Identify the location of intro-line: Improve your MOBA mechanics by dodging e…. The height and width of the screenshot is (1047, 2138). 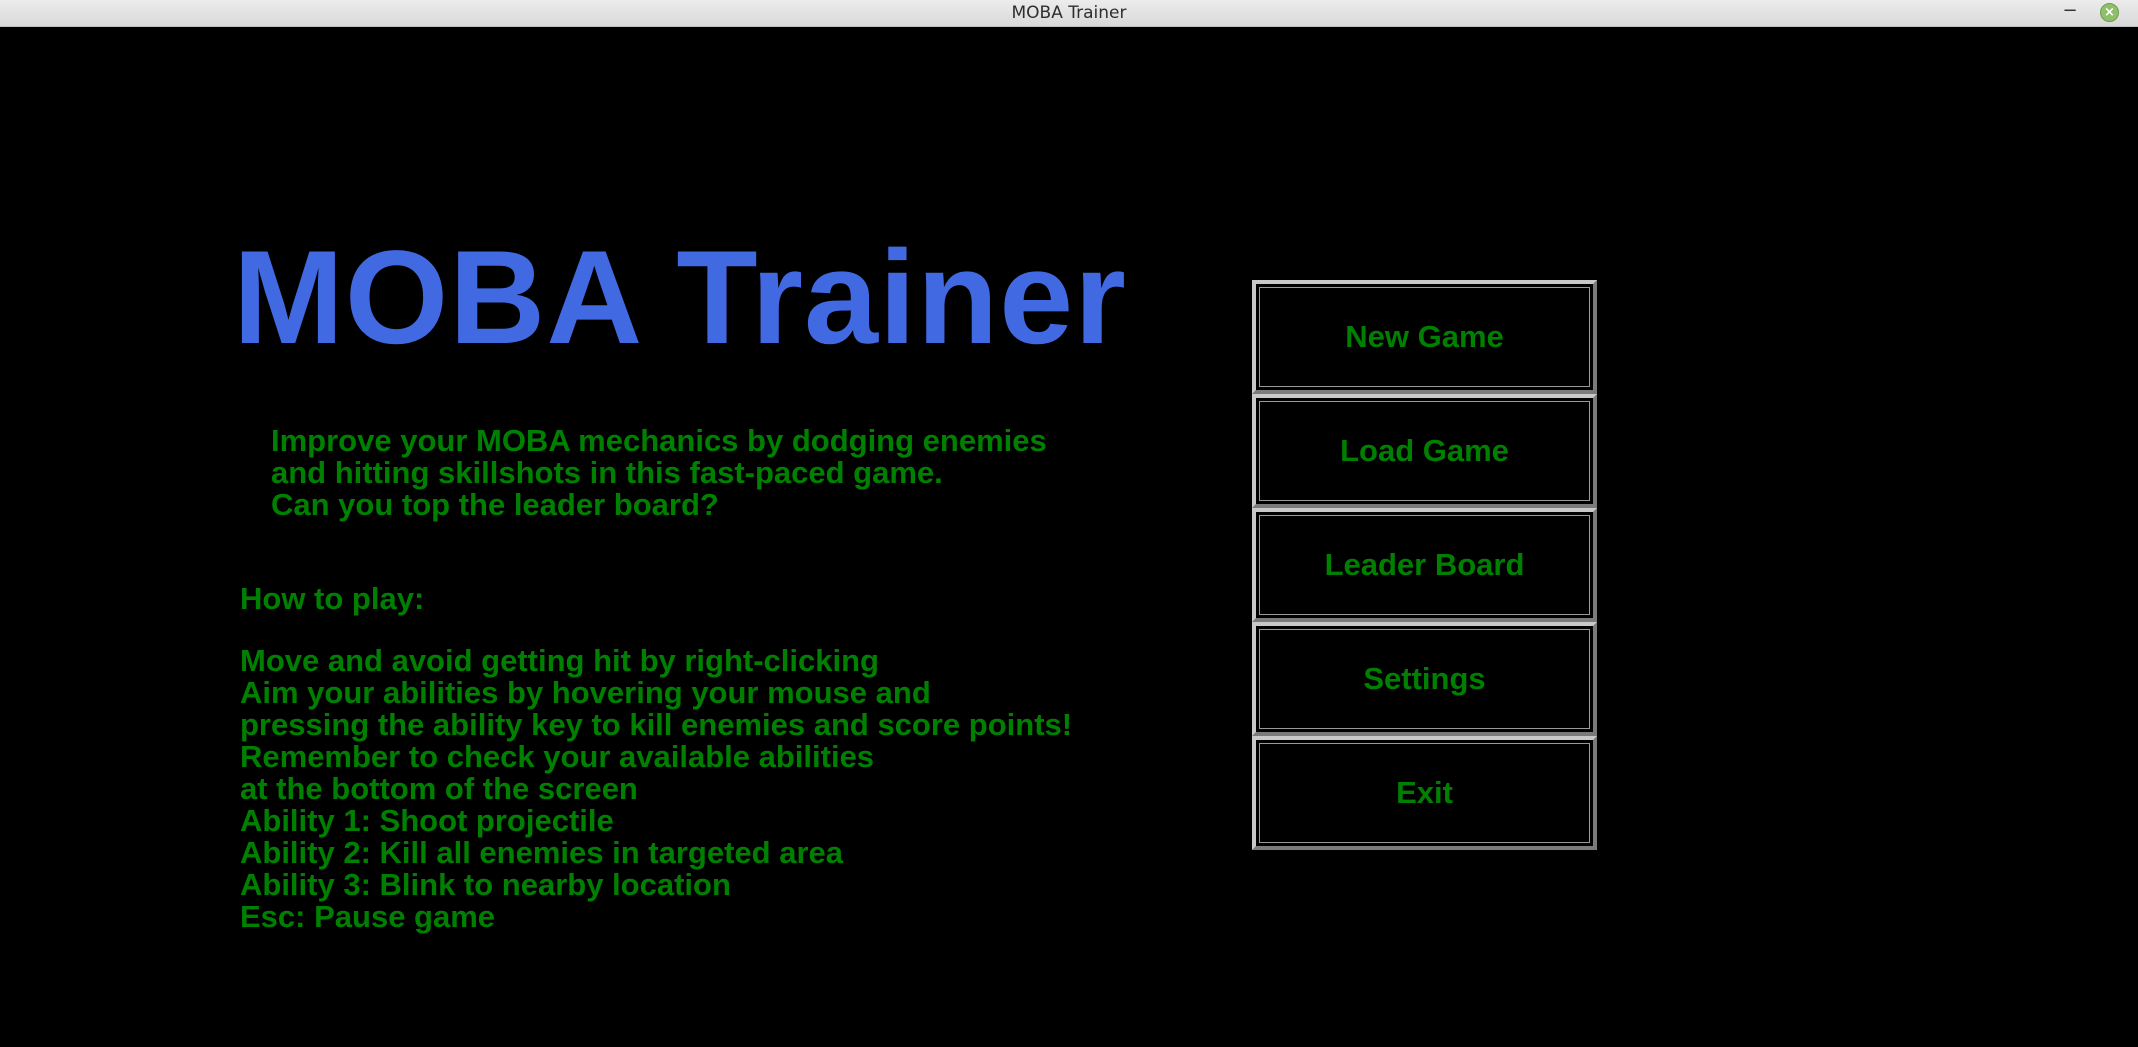
(659, 440).